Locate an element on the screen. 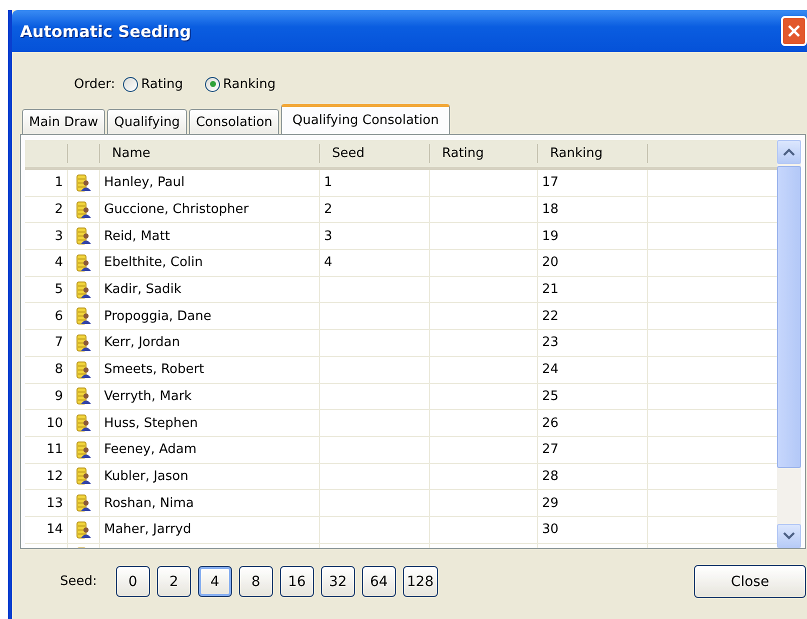 Image resolution: width=807 pixels, height=619 pixels. scroll-thumb is located at coordinates (789, 317).